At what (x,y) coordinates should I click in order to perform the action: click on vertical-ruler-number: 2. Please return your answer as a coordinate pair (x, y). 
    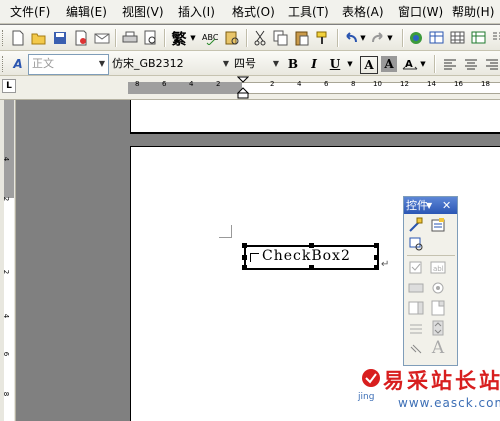
    Looking at the image, I should click on (6, 272).